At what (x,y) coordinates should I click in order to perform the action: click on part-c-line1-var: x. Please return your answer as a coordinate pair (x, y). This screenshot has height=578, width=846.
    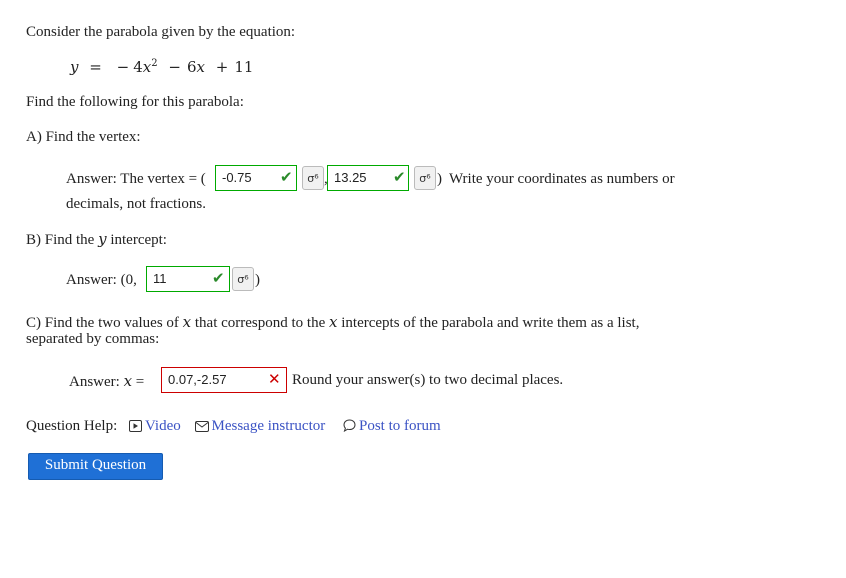
    Looking at the image, I should click on (187, 322).